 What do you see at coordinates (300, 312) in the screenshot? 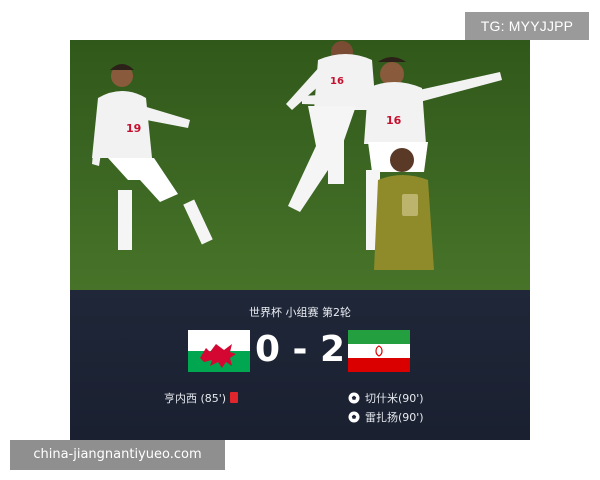
I see `competition-label: 世界杯 小组赛 第2轮` at bounding box center [300, 312].